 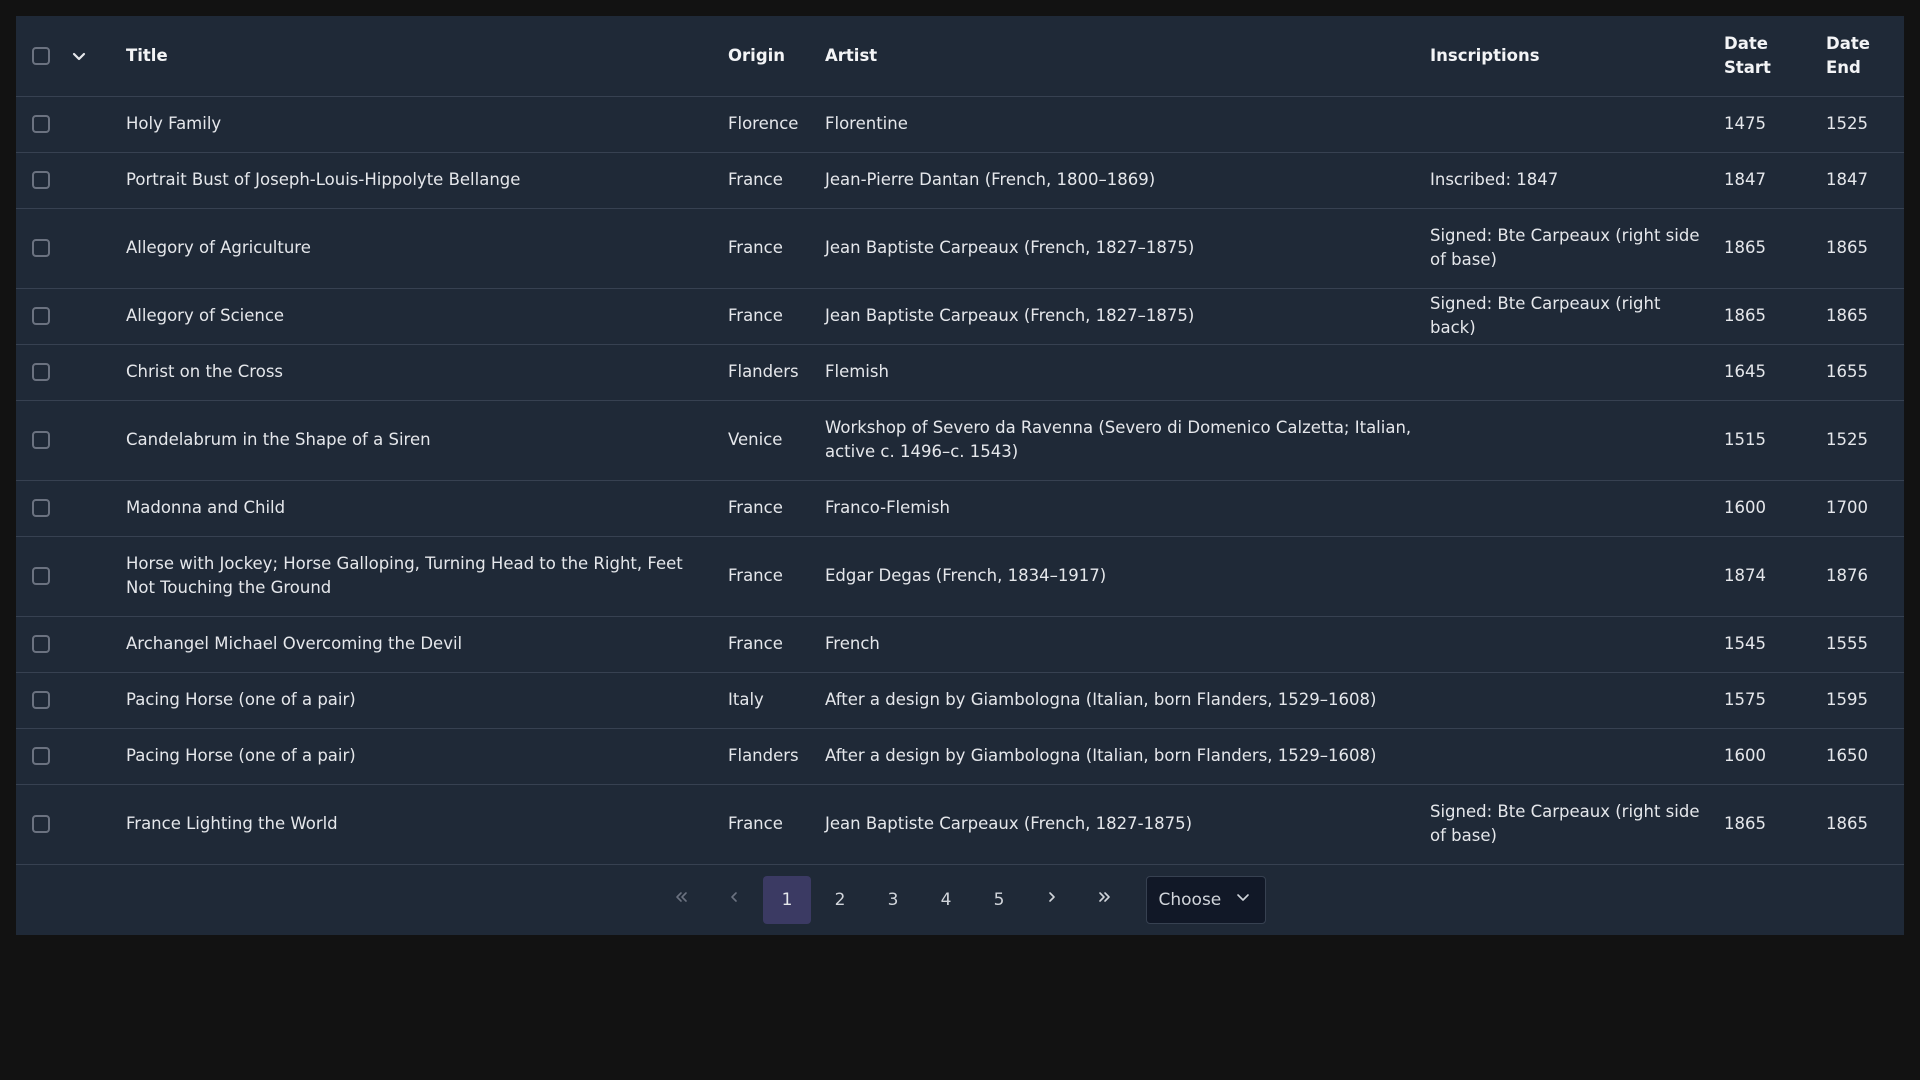 I want to click on cell-title: Christ on the Cross, so click(x=427, y=372).